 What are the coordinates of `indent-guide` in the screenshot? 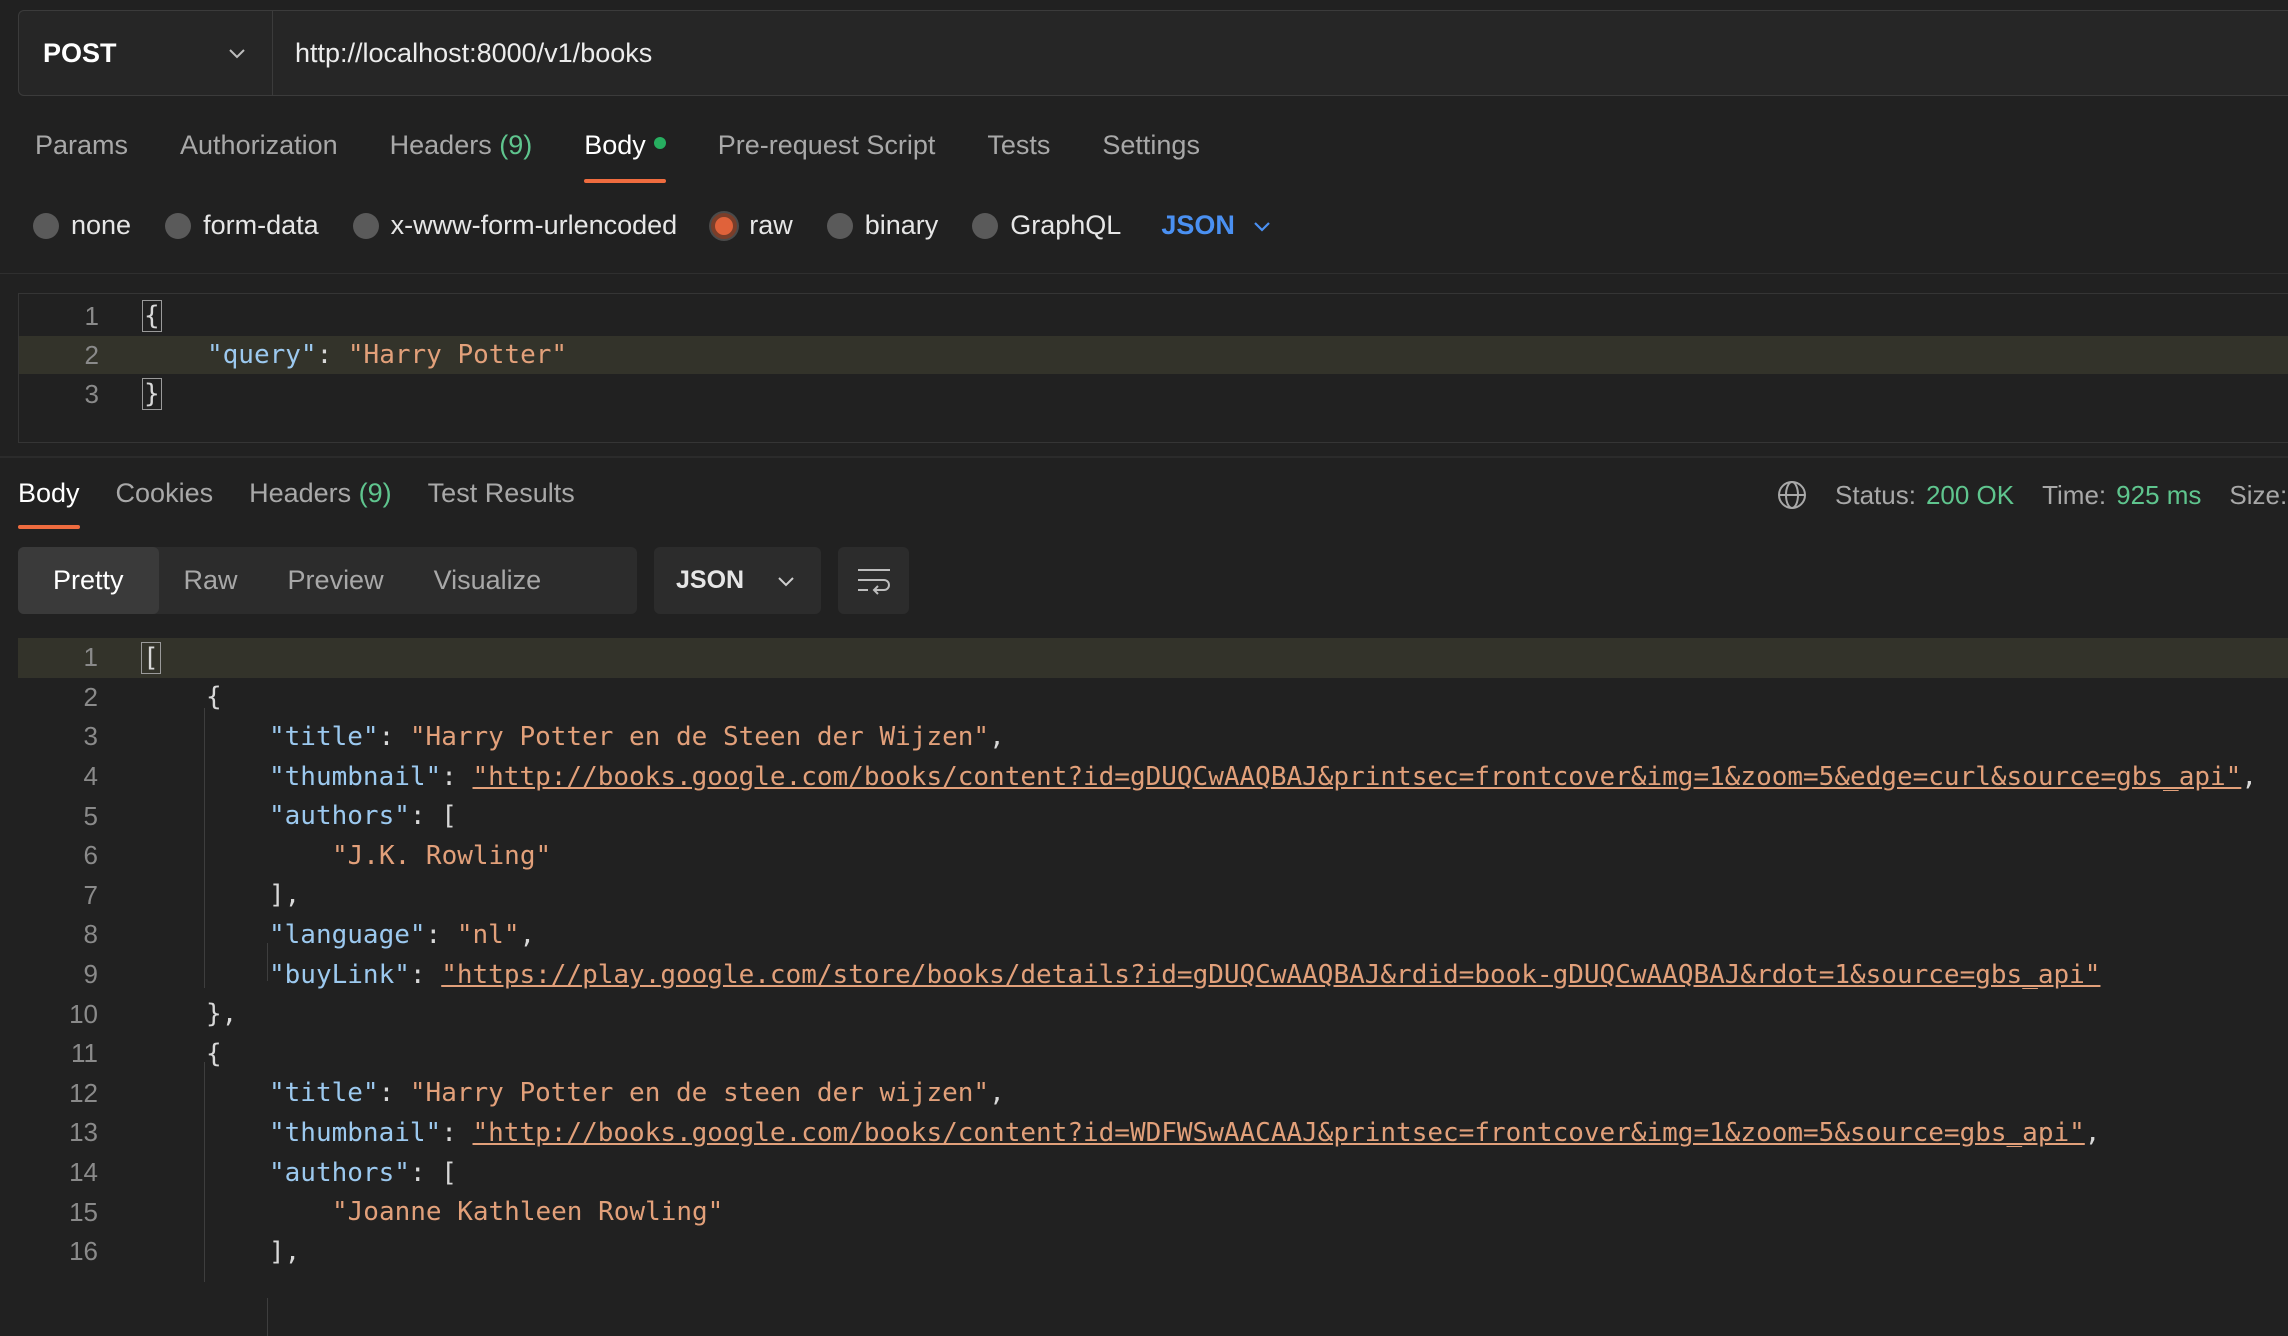 It's located at (267, 1317).